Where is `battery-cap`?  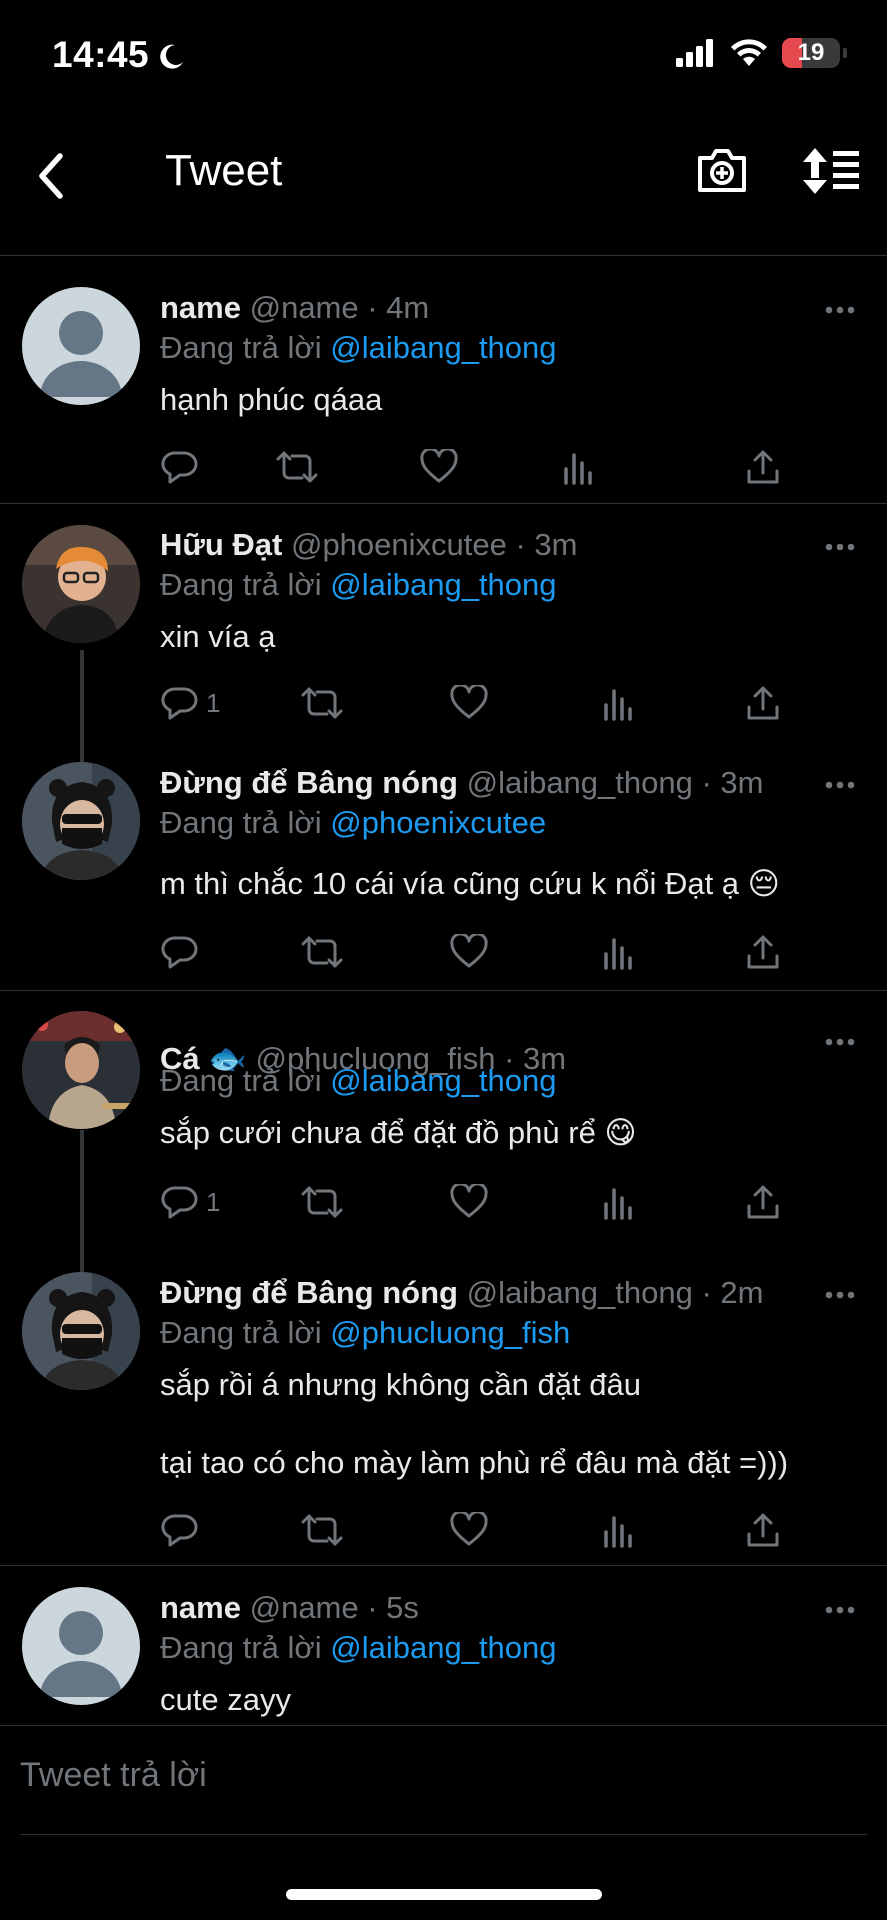
battery-cap is located at coordinates (845, 53).